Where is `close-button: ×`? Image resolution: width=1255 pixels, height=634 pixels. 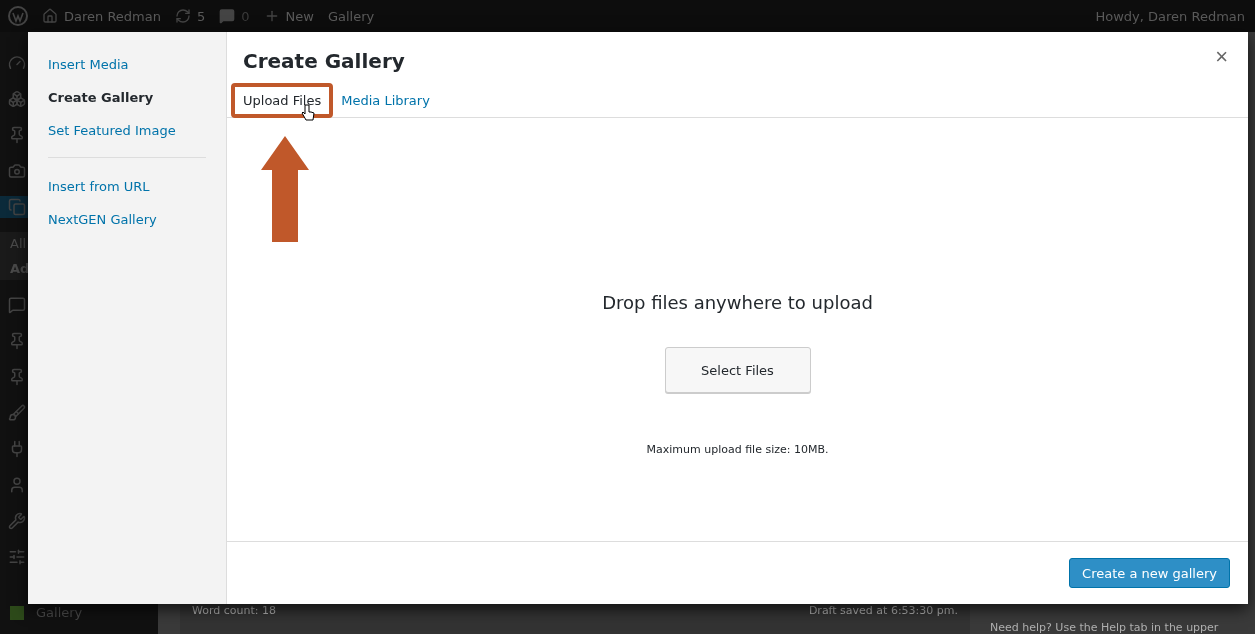 close-button: × is located at coordinates (1221, 57).